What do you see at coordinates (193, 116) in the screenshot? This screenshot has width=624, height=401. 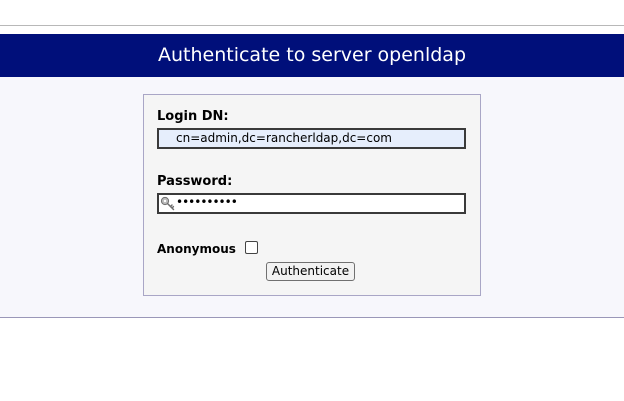 I see `login-dn-label: Login DN:` at bounding box center [193, 116].